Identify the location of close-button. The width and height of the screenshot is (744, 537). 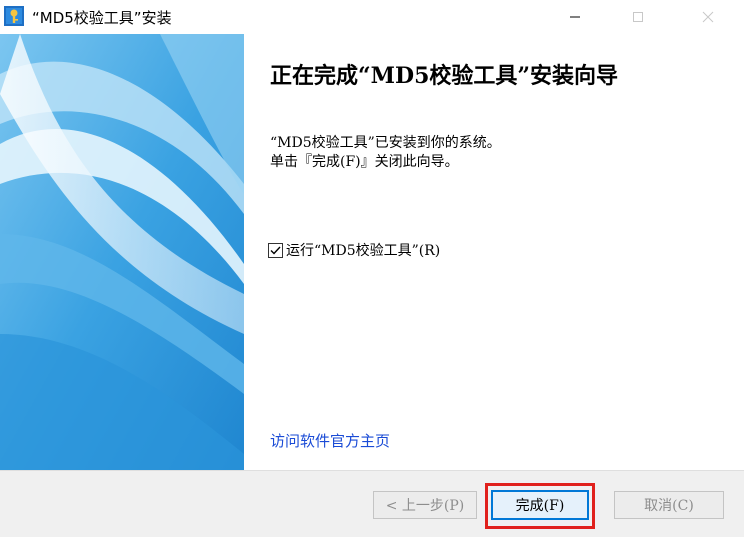
(708, 17).